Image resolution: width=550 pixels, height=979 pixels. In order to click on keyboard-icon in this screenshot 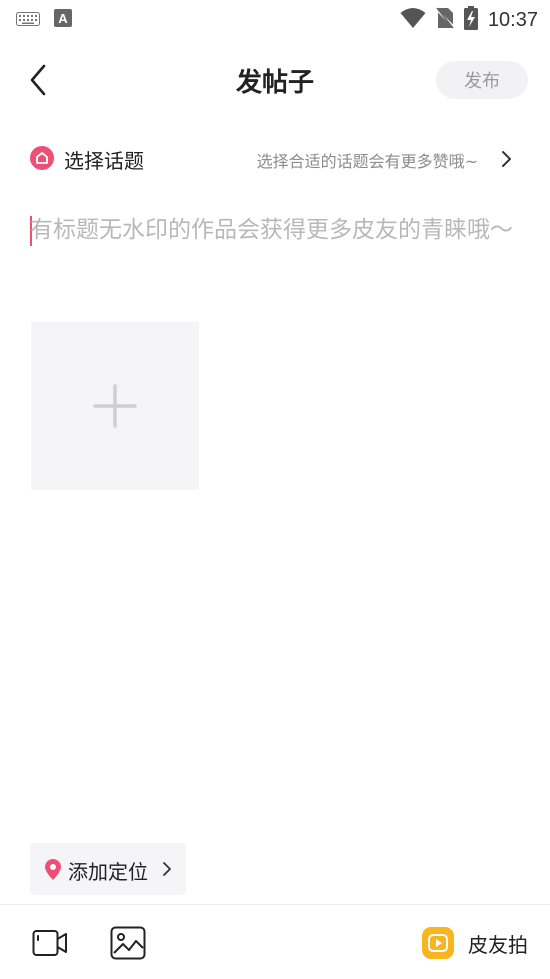, I will do `click(28, 20)`.